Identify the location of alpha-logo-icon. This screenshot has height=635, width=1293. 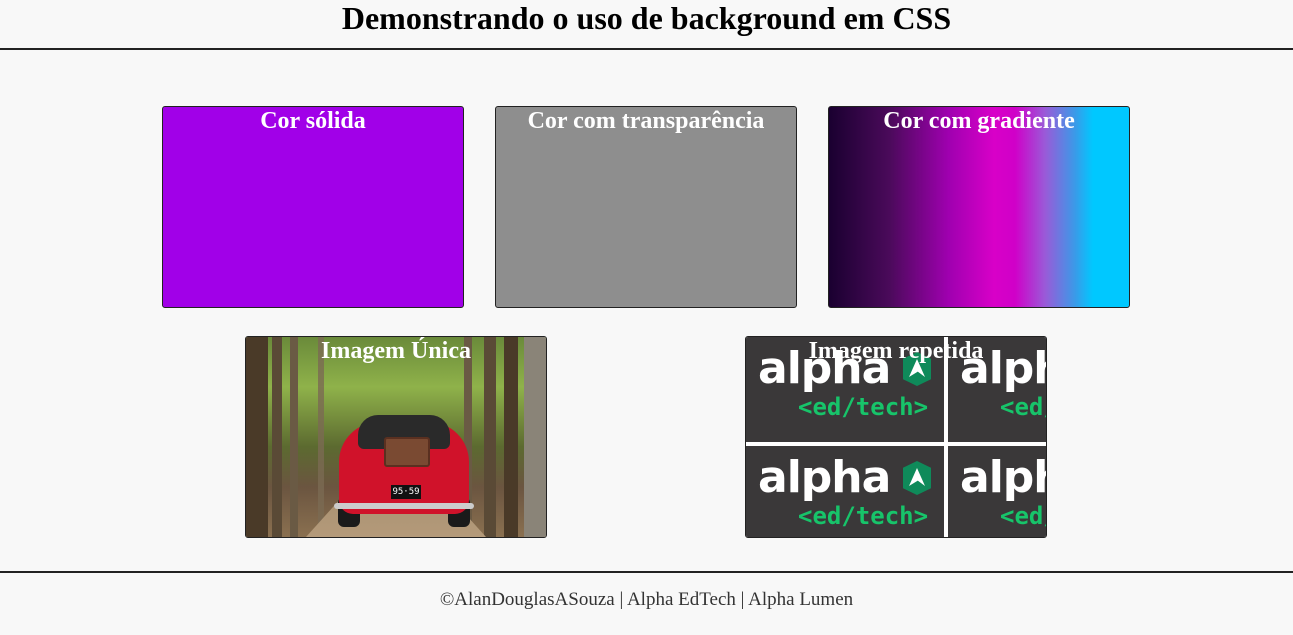
(917, 478).